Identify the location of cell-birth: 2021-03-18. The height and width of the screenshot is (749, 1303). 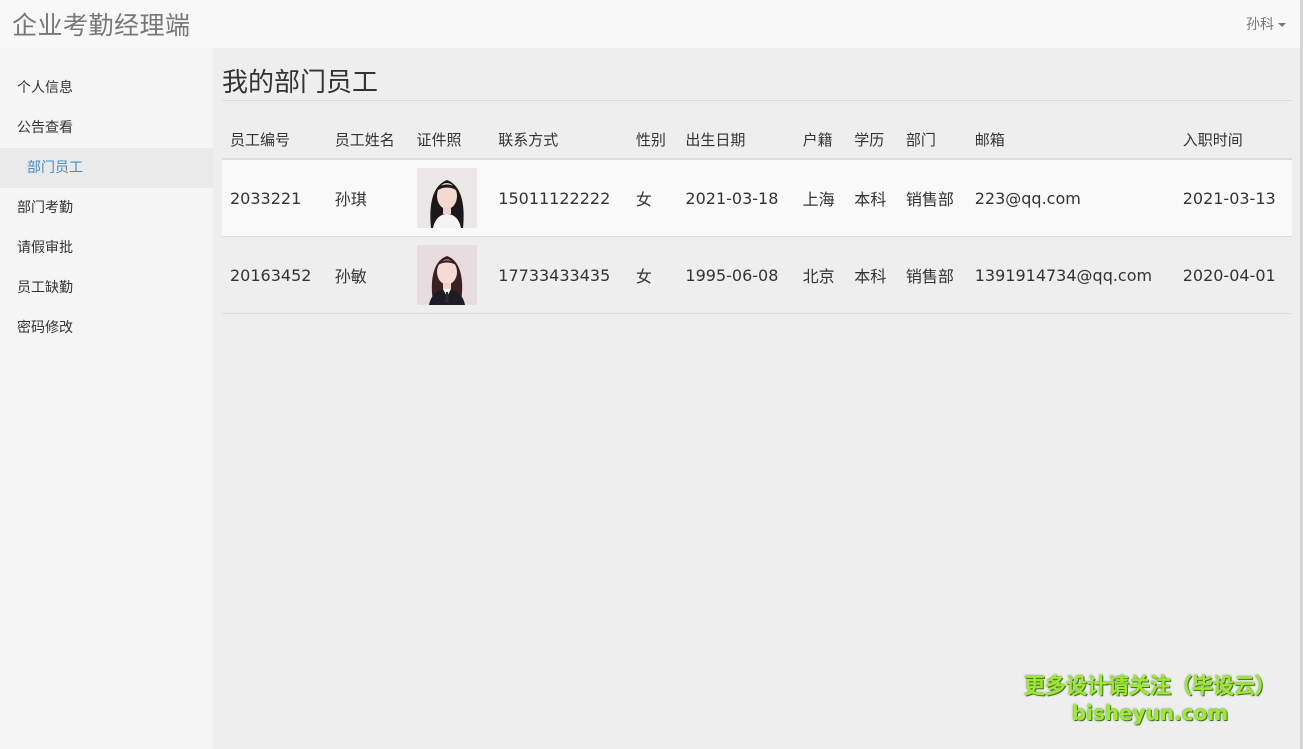
(736, 198).